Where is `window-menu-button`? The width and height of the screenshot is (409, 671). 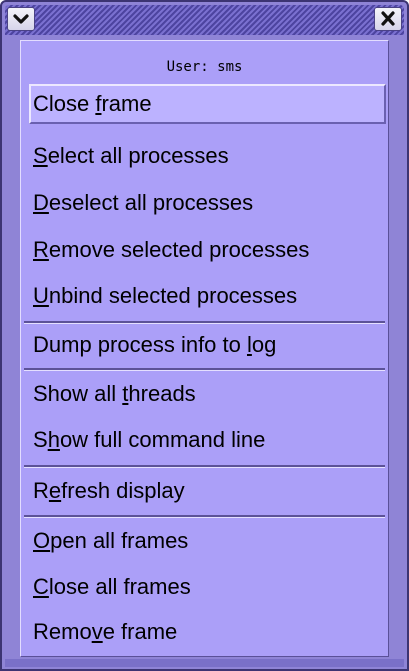
window-menu-button is located at coordinates (21, 19).